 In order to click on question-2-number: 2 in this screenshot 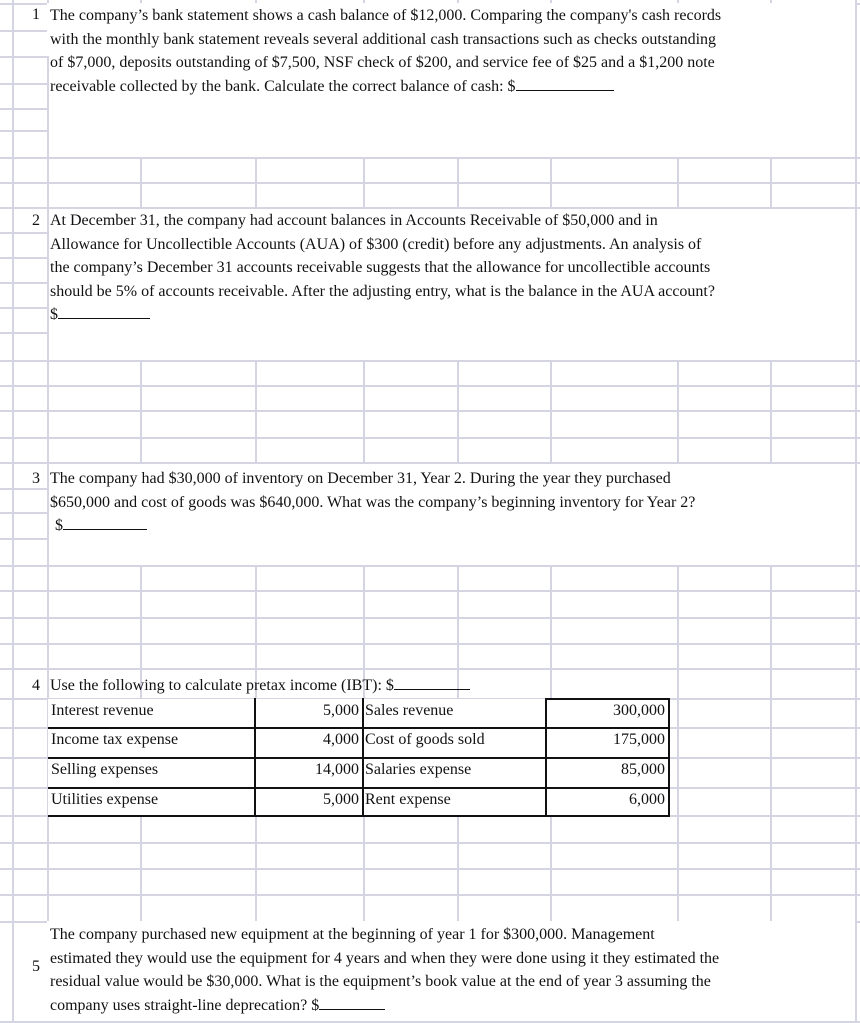, I will do `click(36, 220)`.